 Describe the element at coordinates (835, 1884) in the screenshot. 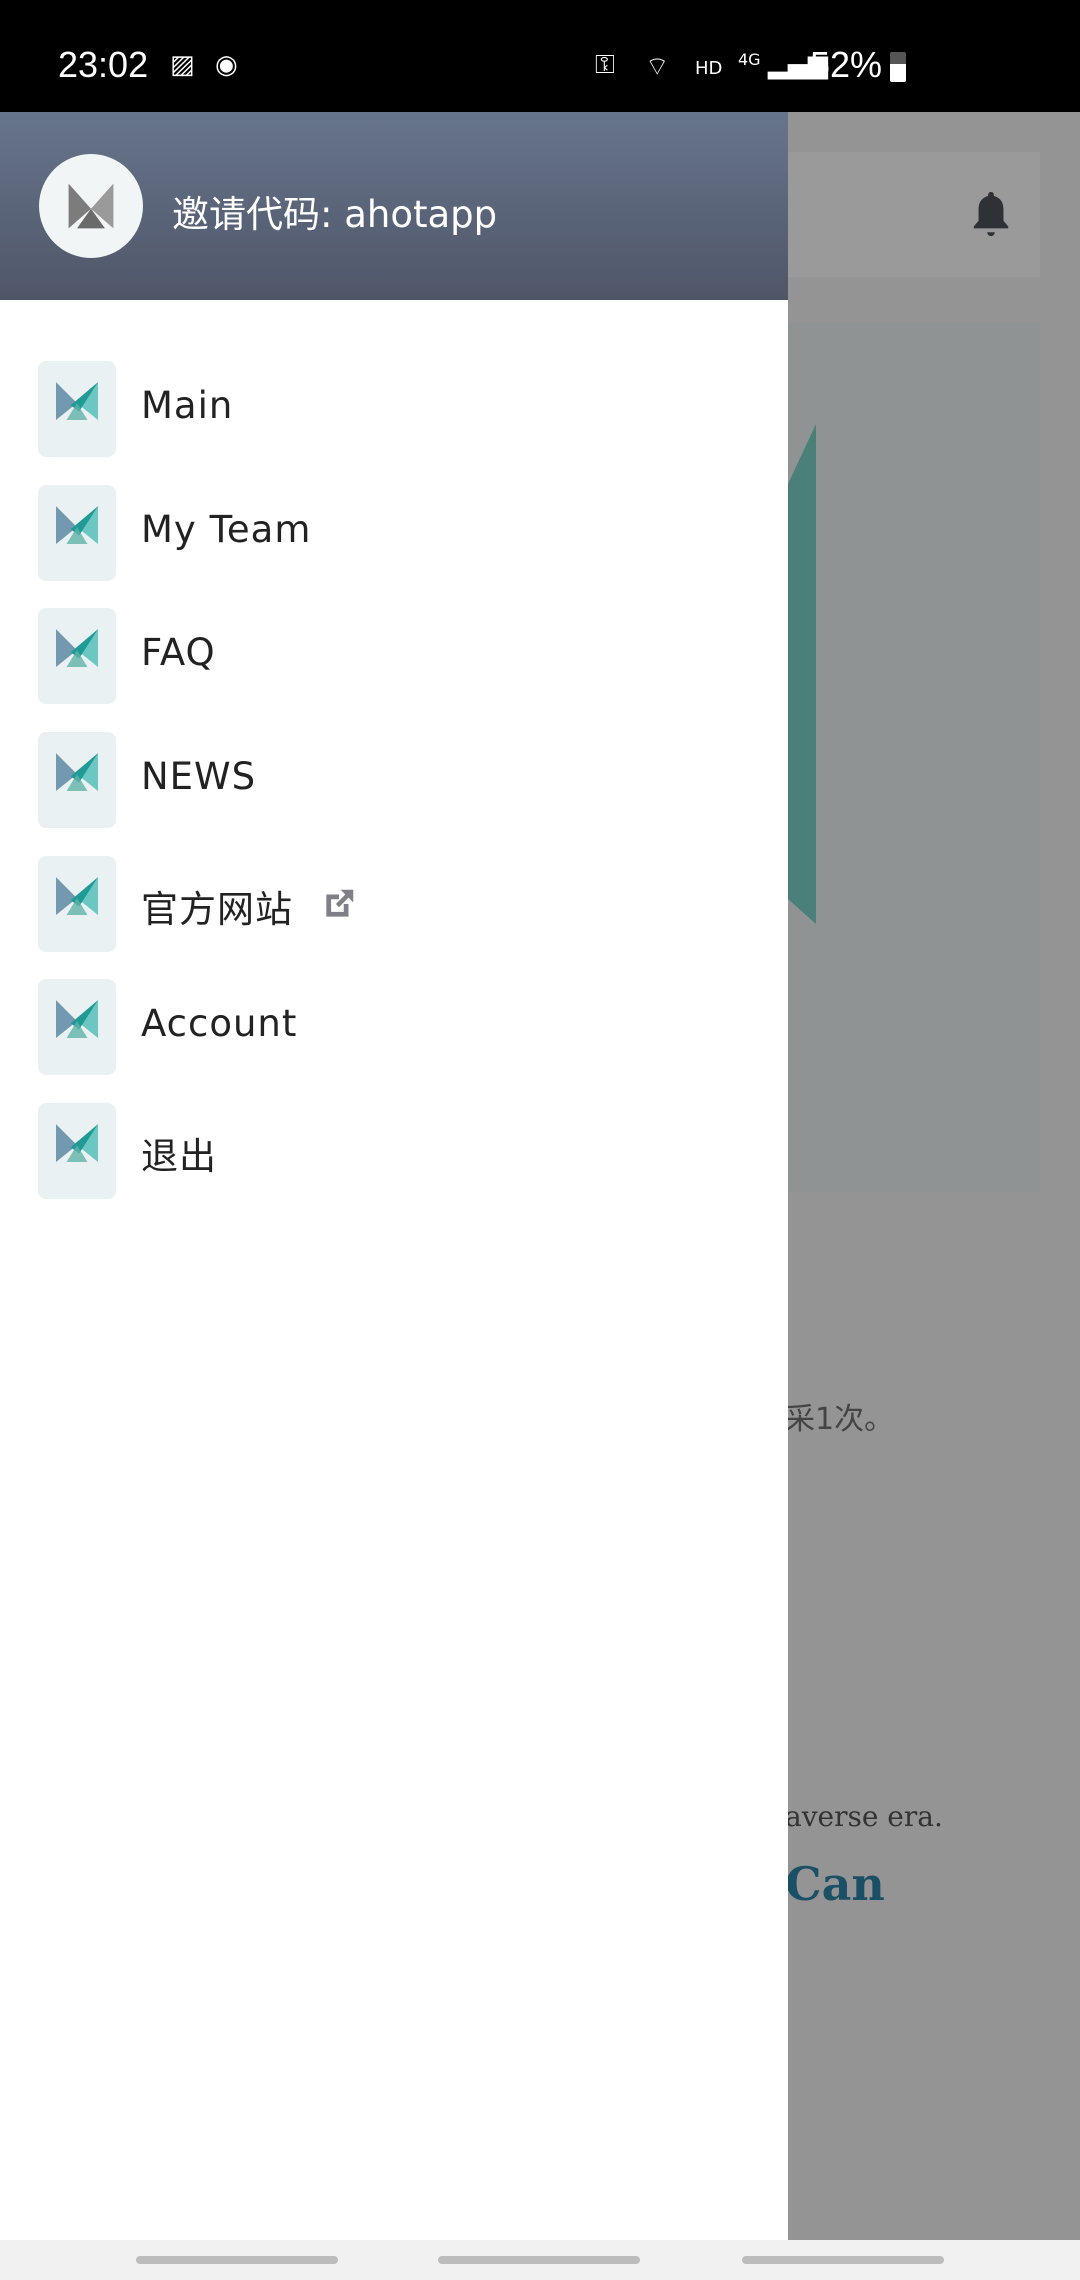

I see `background-heading: Can` at that location.